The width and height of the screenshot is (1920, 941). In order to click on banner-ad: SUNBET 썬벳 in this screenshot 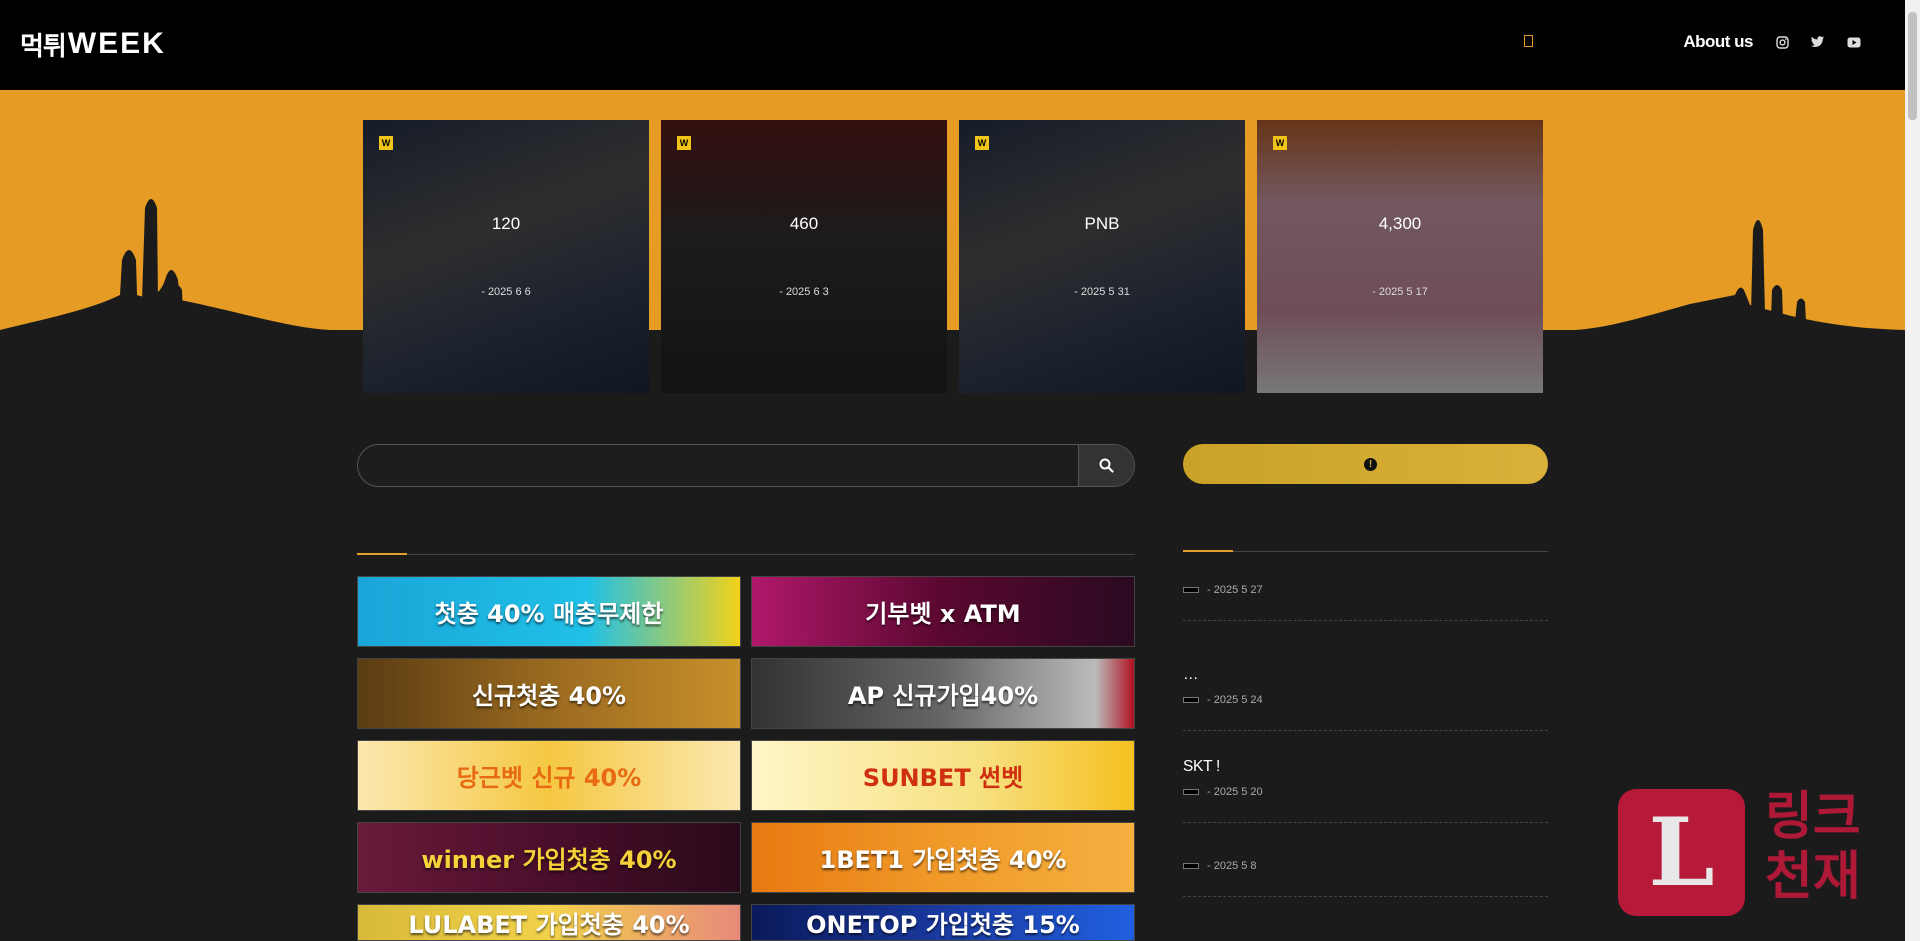, I will do `click(943, 775)`.